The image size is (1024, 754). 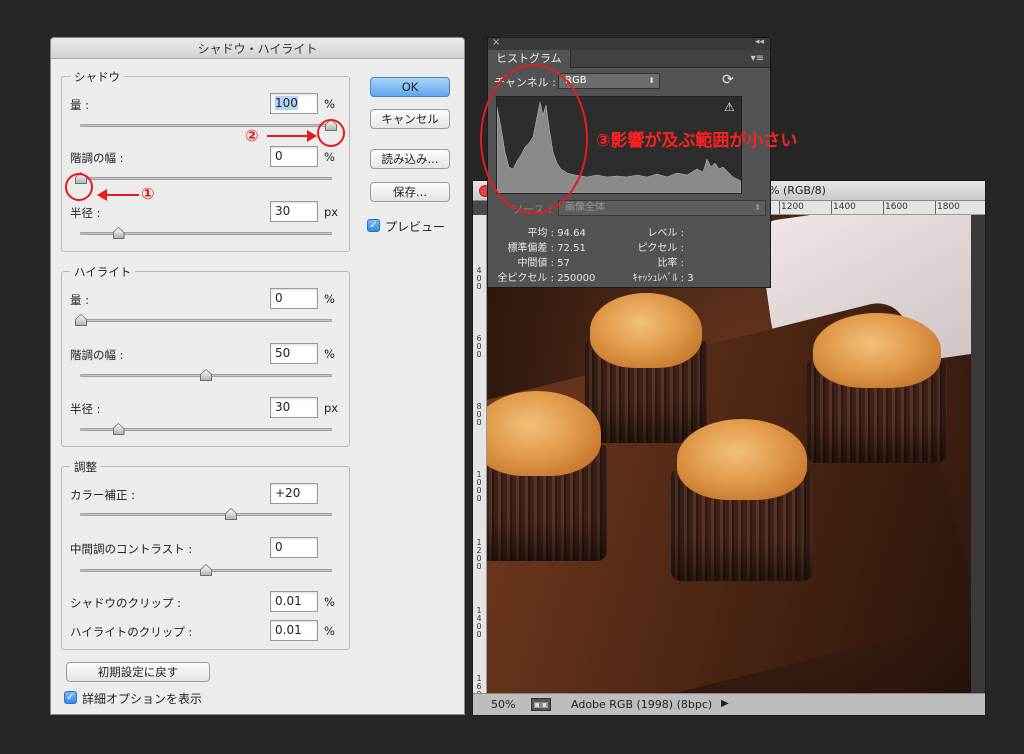 I want to click on ruler-label: 1800, so click(x=948, y=207).